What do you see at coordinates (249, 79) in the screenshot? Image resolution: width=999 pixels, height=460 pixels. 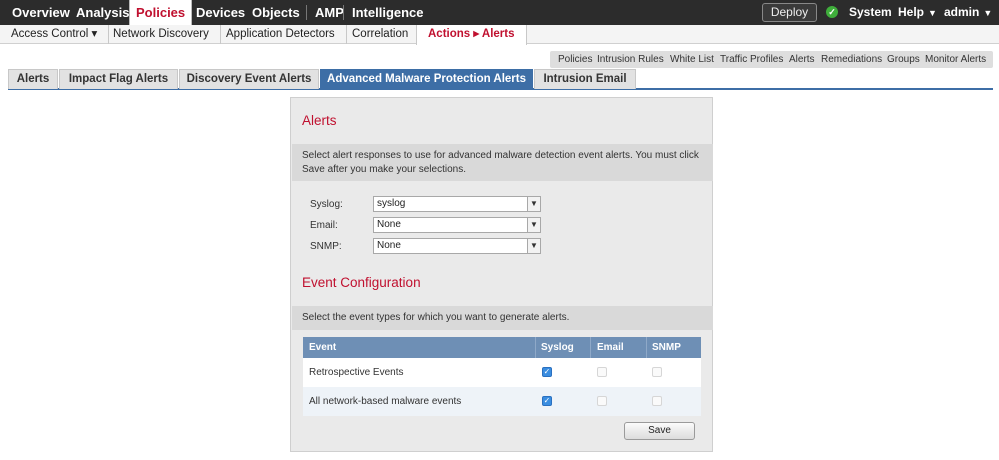 I see `tab-discovery-event-alerts: Discovery Event Alerts` at bounding box center [249, 79].